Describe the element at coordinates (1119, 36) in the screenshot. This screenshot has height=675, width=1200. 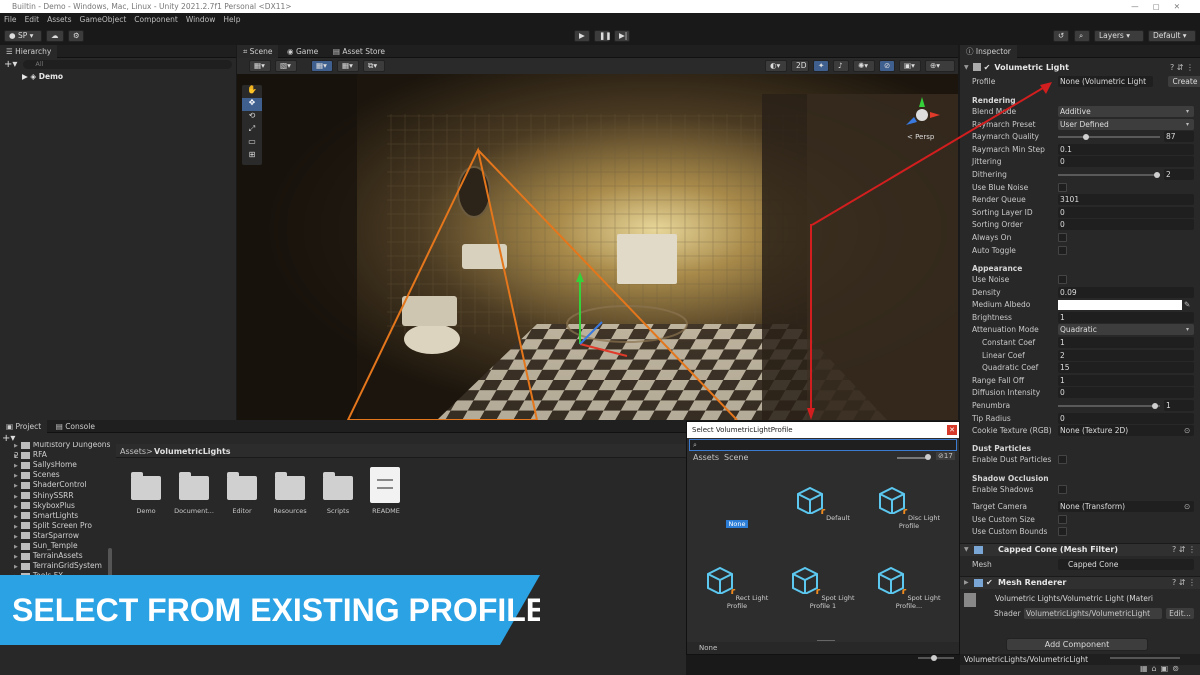
I see `layers-dropdown: Layers ▾` at that location.